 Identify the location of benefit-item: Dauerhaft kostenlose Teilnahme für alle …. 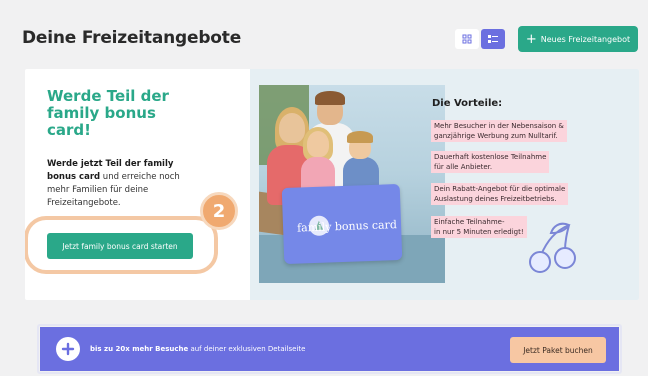
(490, 162).